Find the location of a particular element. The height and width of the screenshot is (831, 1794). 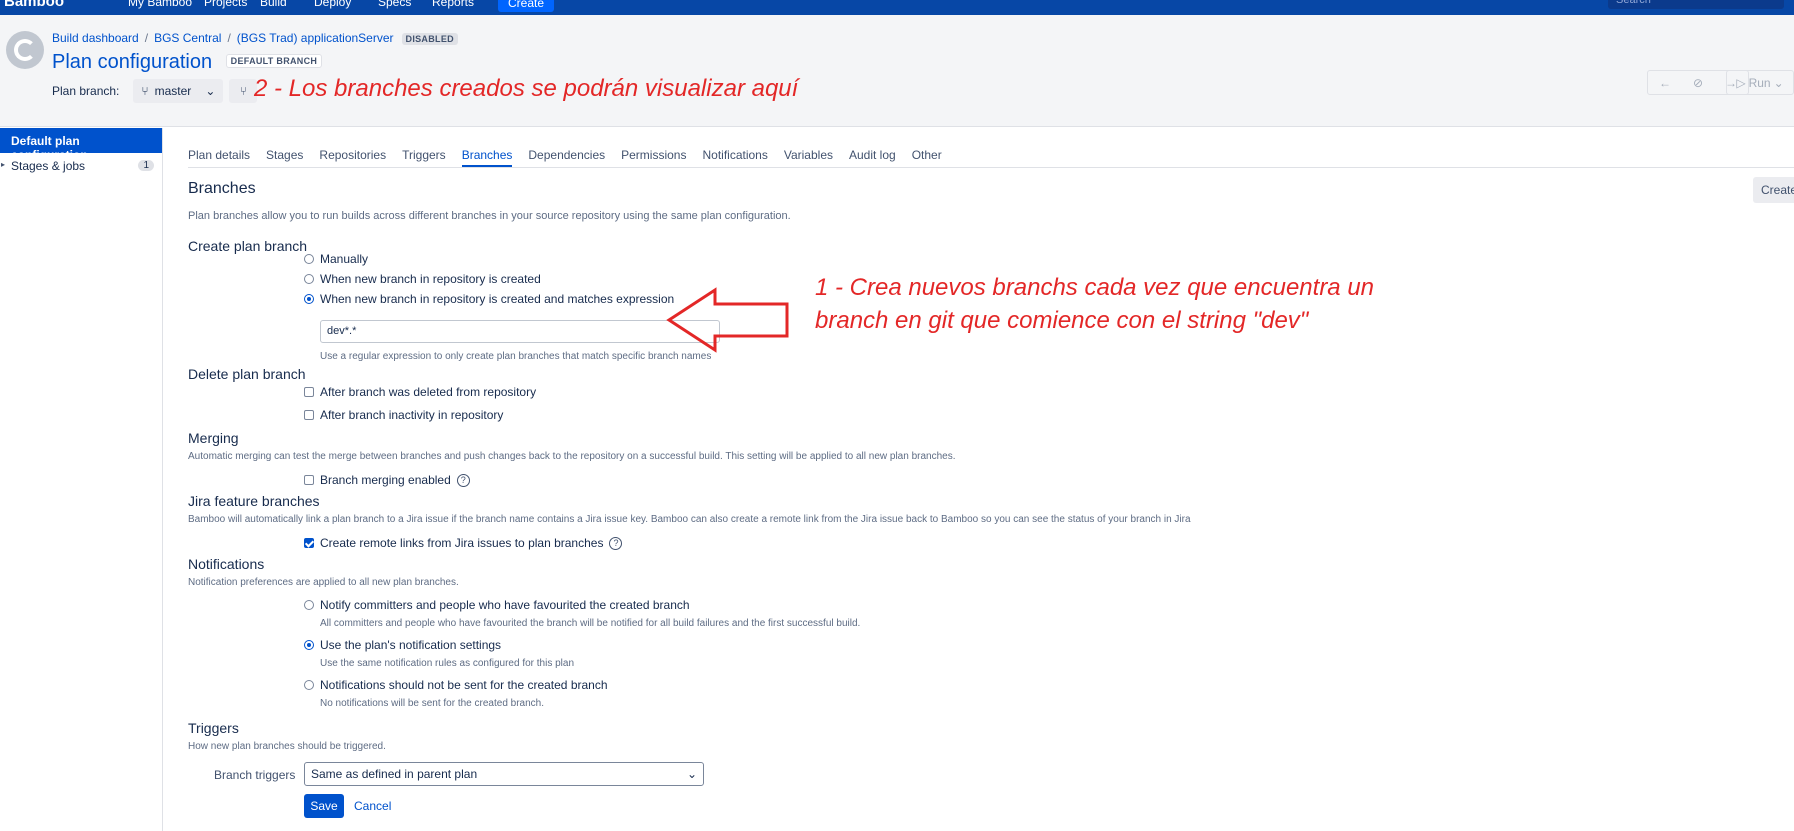

plan-branch-row: Plan branch: ⑂ master ⌄ ⑂ is located at coordinates (155, 91).